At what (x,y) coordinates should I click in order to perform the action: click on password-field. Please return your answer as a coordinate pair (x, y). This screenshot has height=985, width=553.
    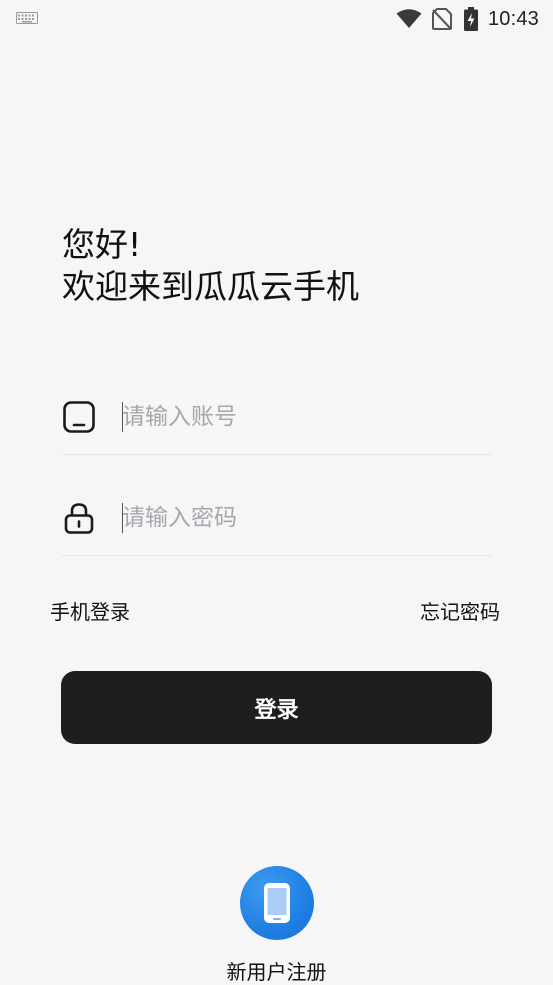
    Looking at the image, I should click on (277, 525).